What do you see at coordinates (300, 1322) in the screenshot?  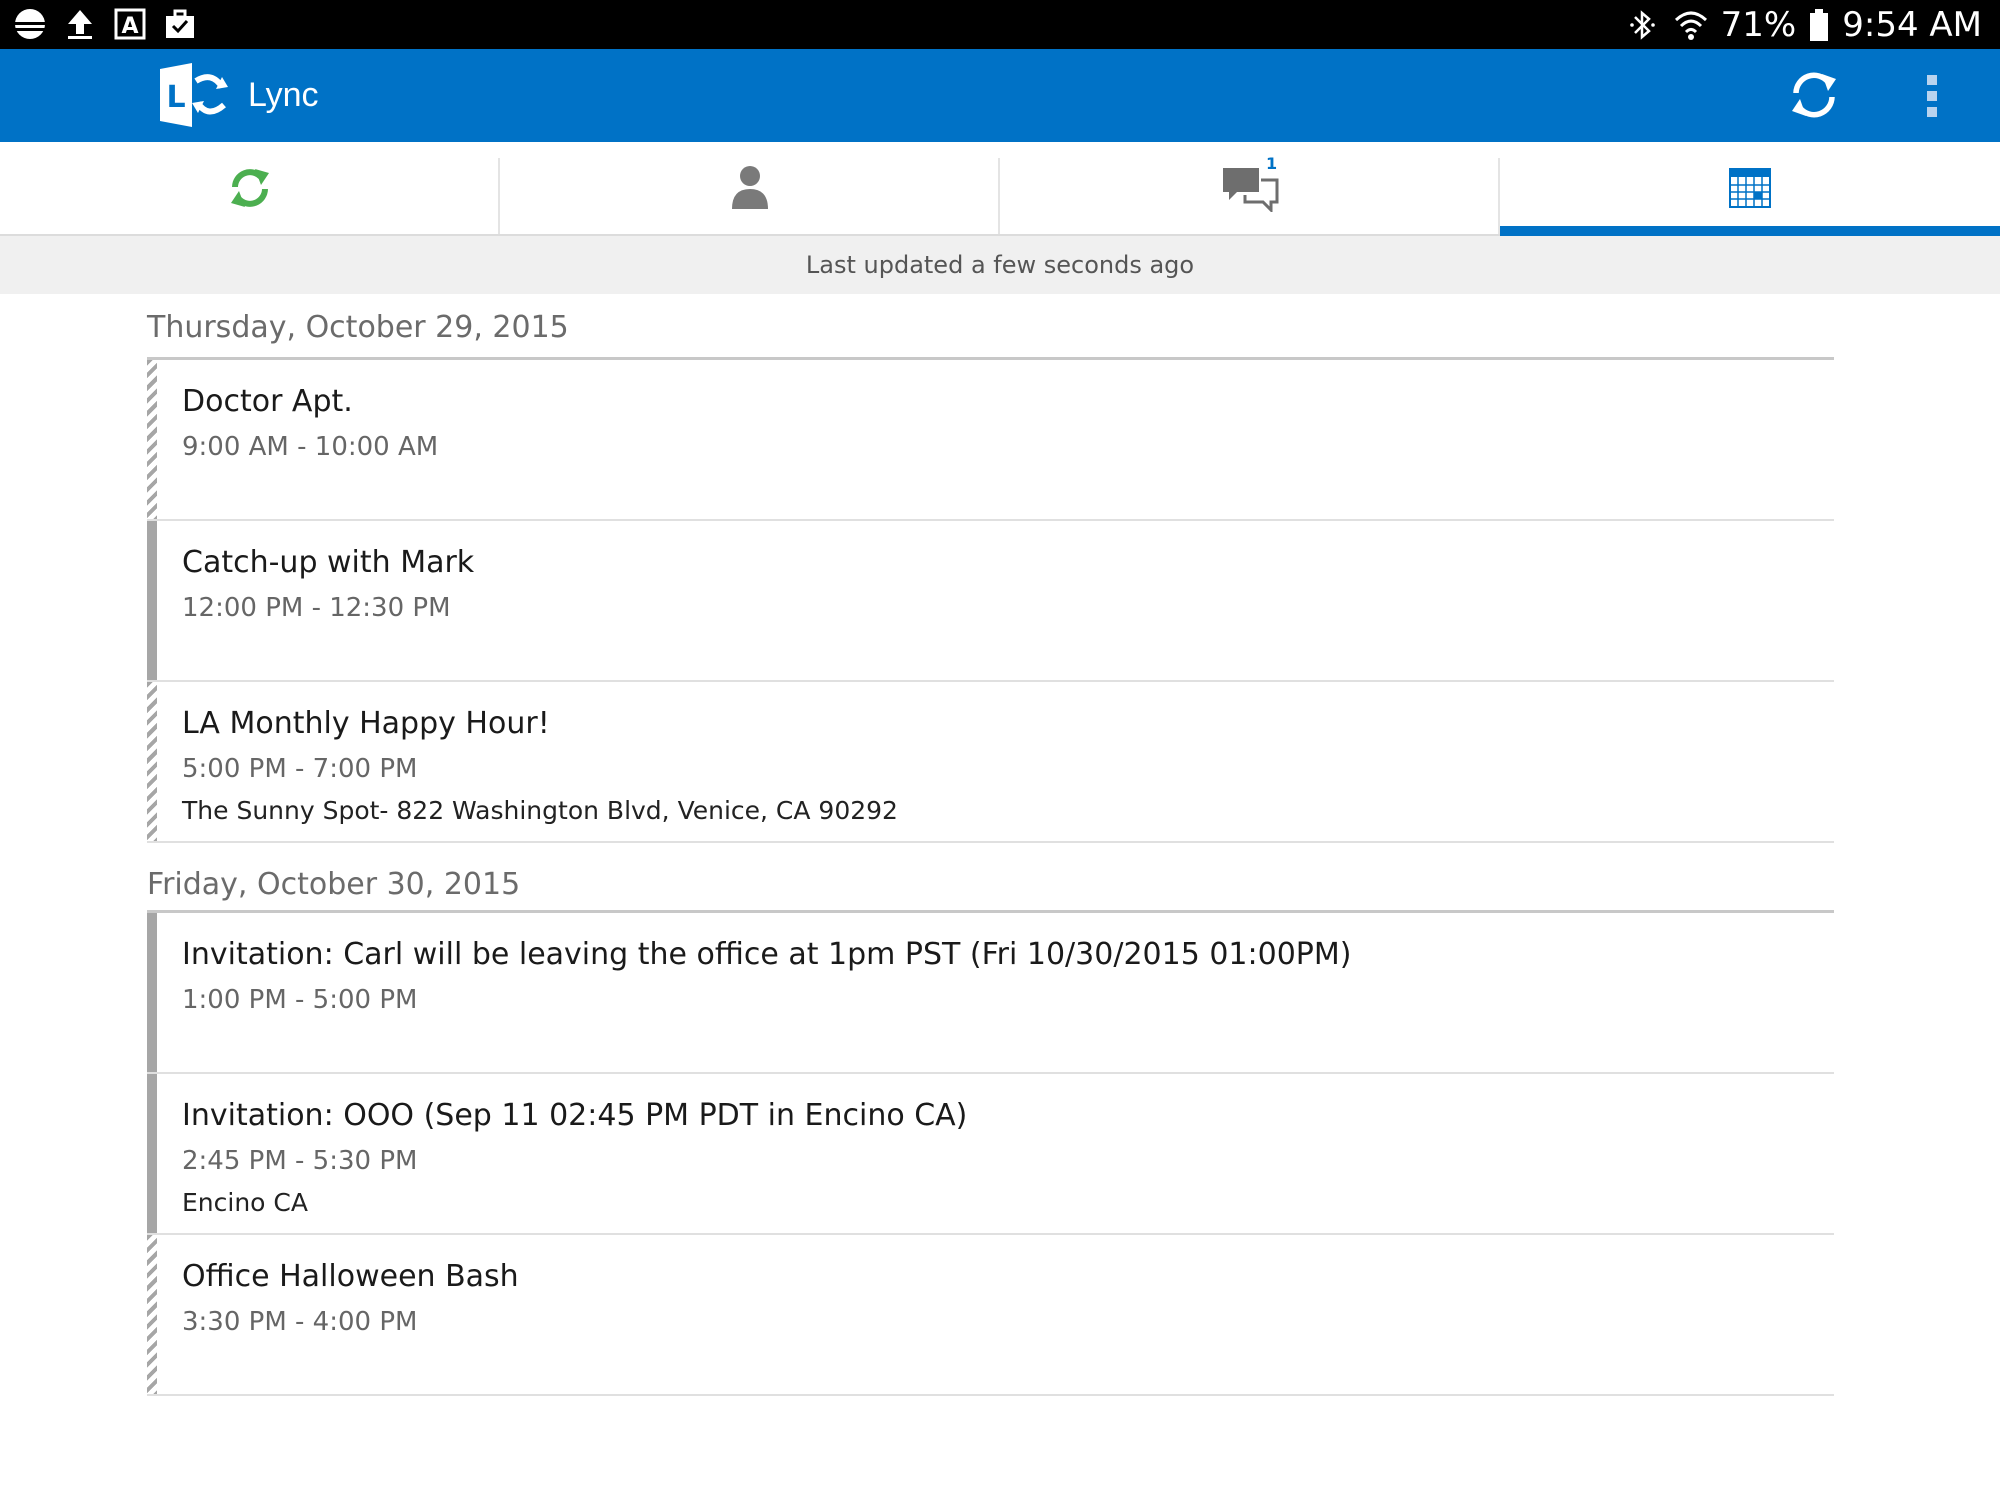 I see `meeting-time: 3:30 PM - 4:00 PM` at bounding box center [300, 1322].